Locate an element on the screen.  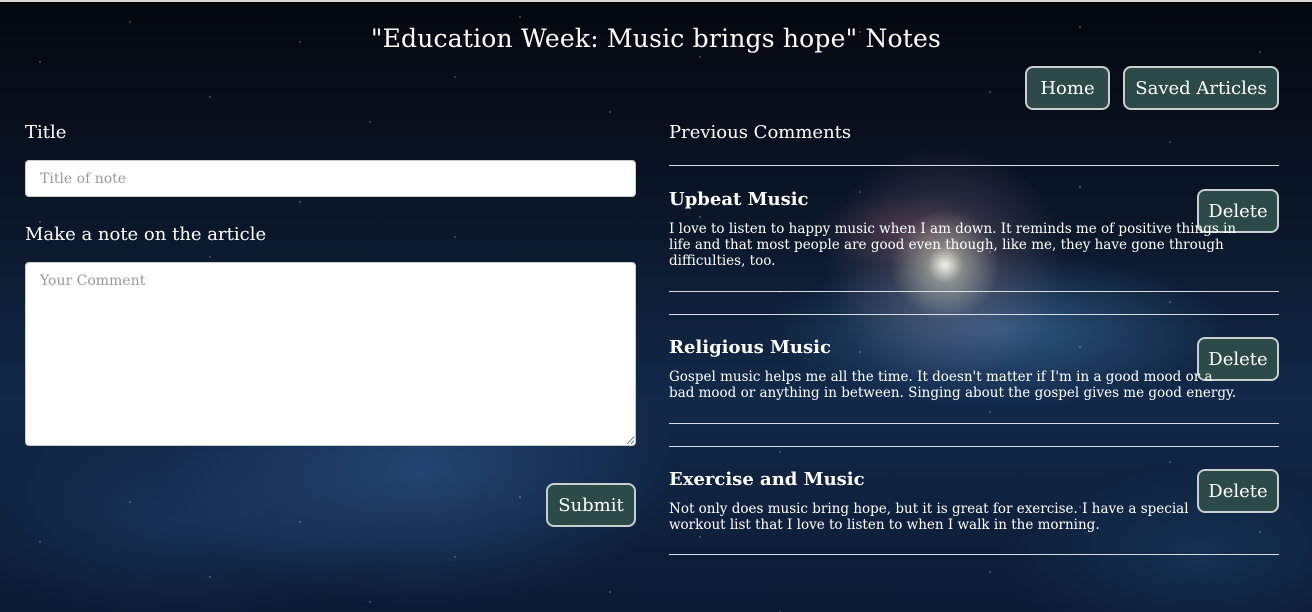
comment-title: Exercise and Music is located at coordinates (767, 479).